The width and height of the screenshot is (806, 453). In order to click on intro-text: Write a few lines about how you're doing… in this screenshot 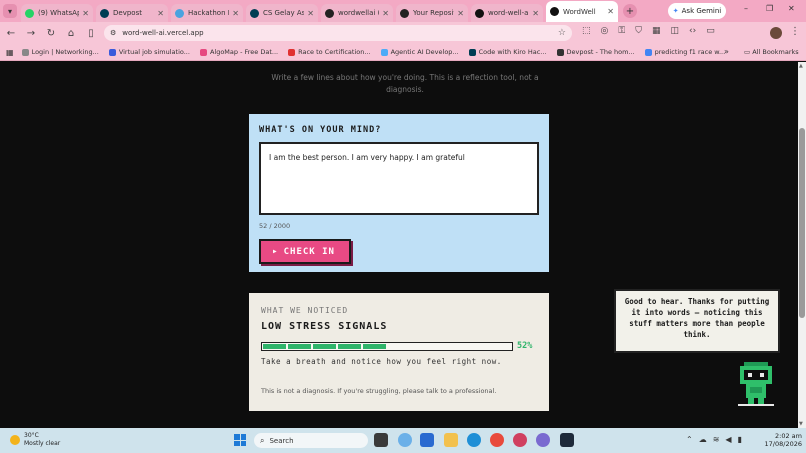, I will do `click(405, 83)`.